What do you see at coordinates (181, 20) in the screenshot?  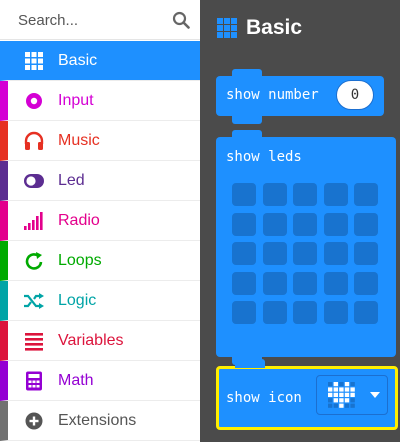 I see `search-icon` at bounding box center [181, 20].